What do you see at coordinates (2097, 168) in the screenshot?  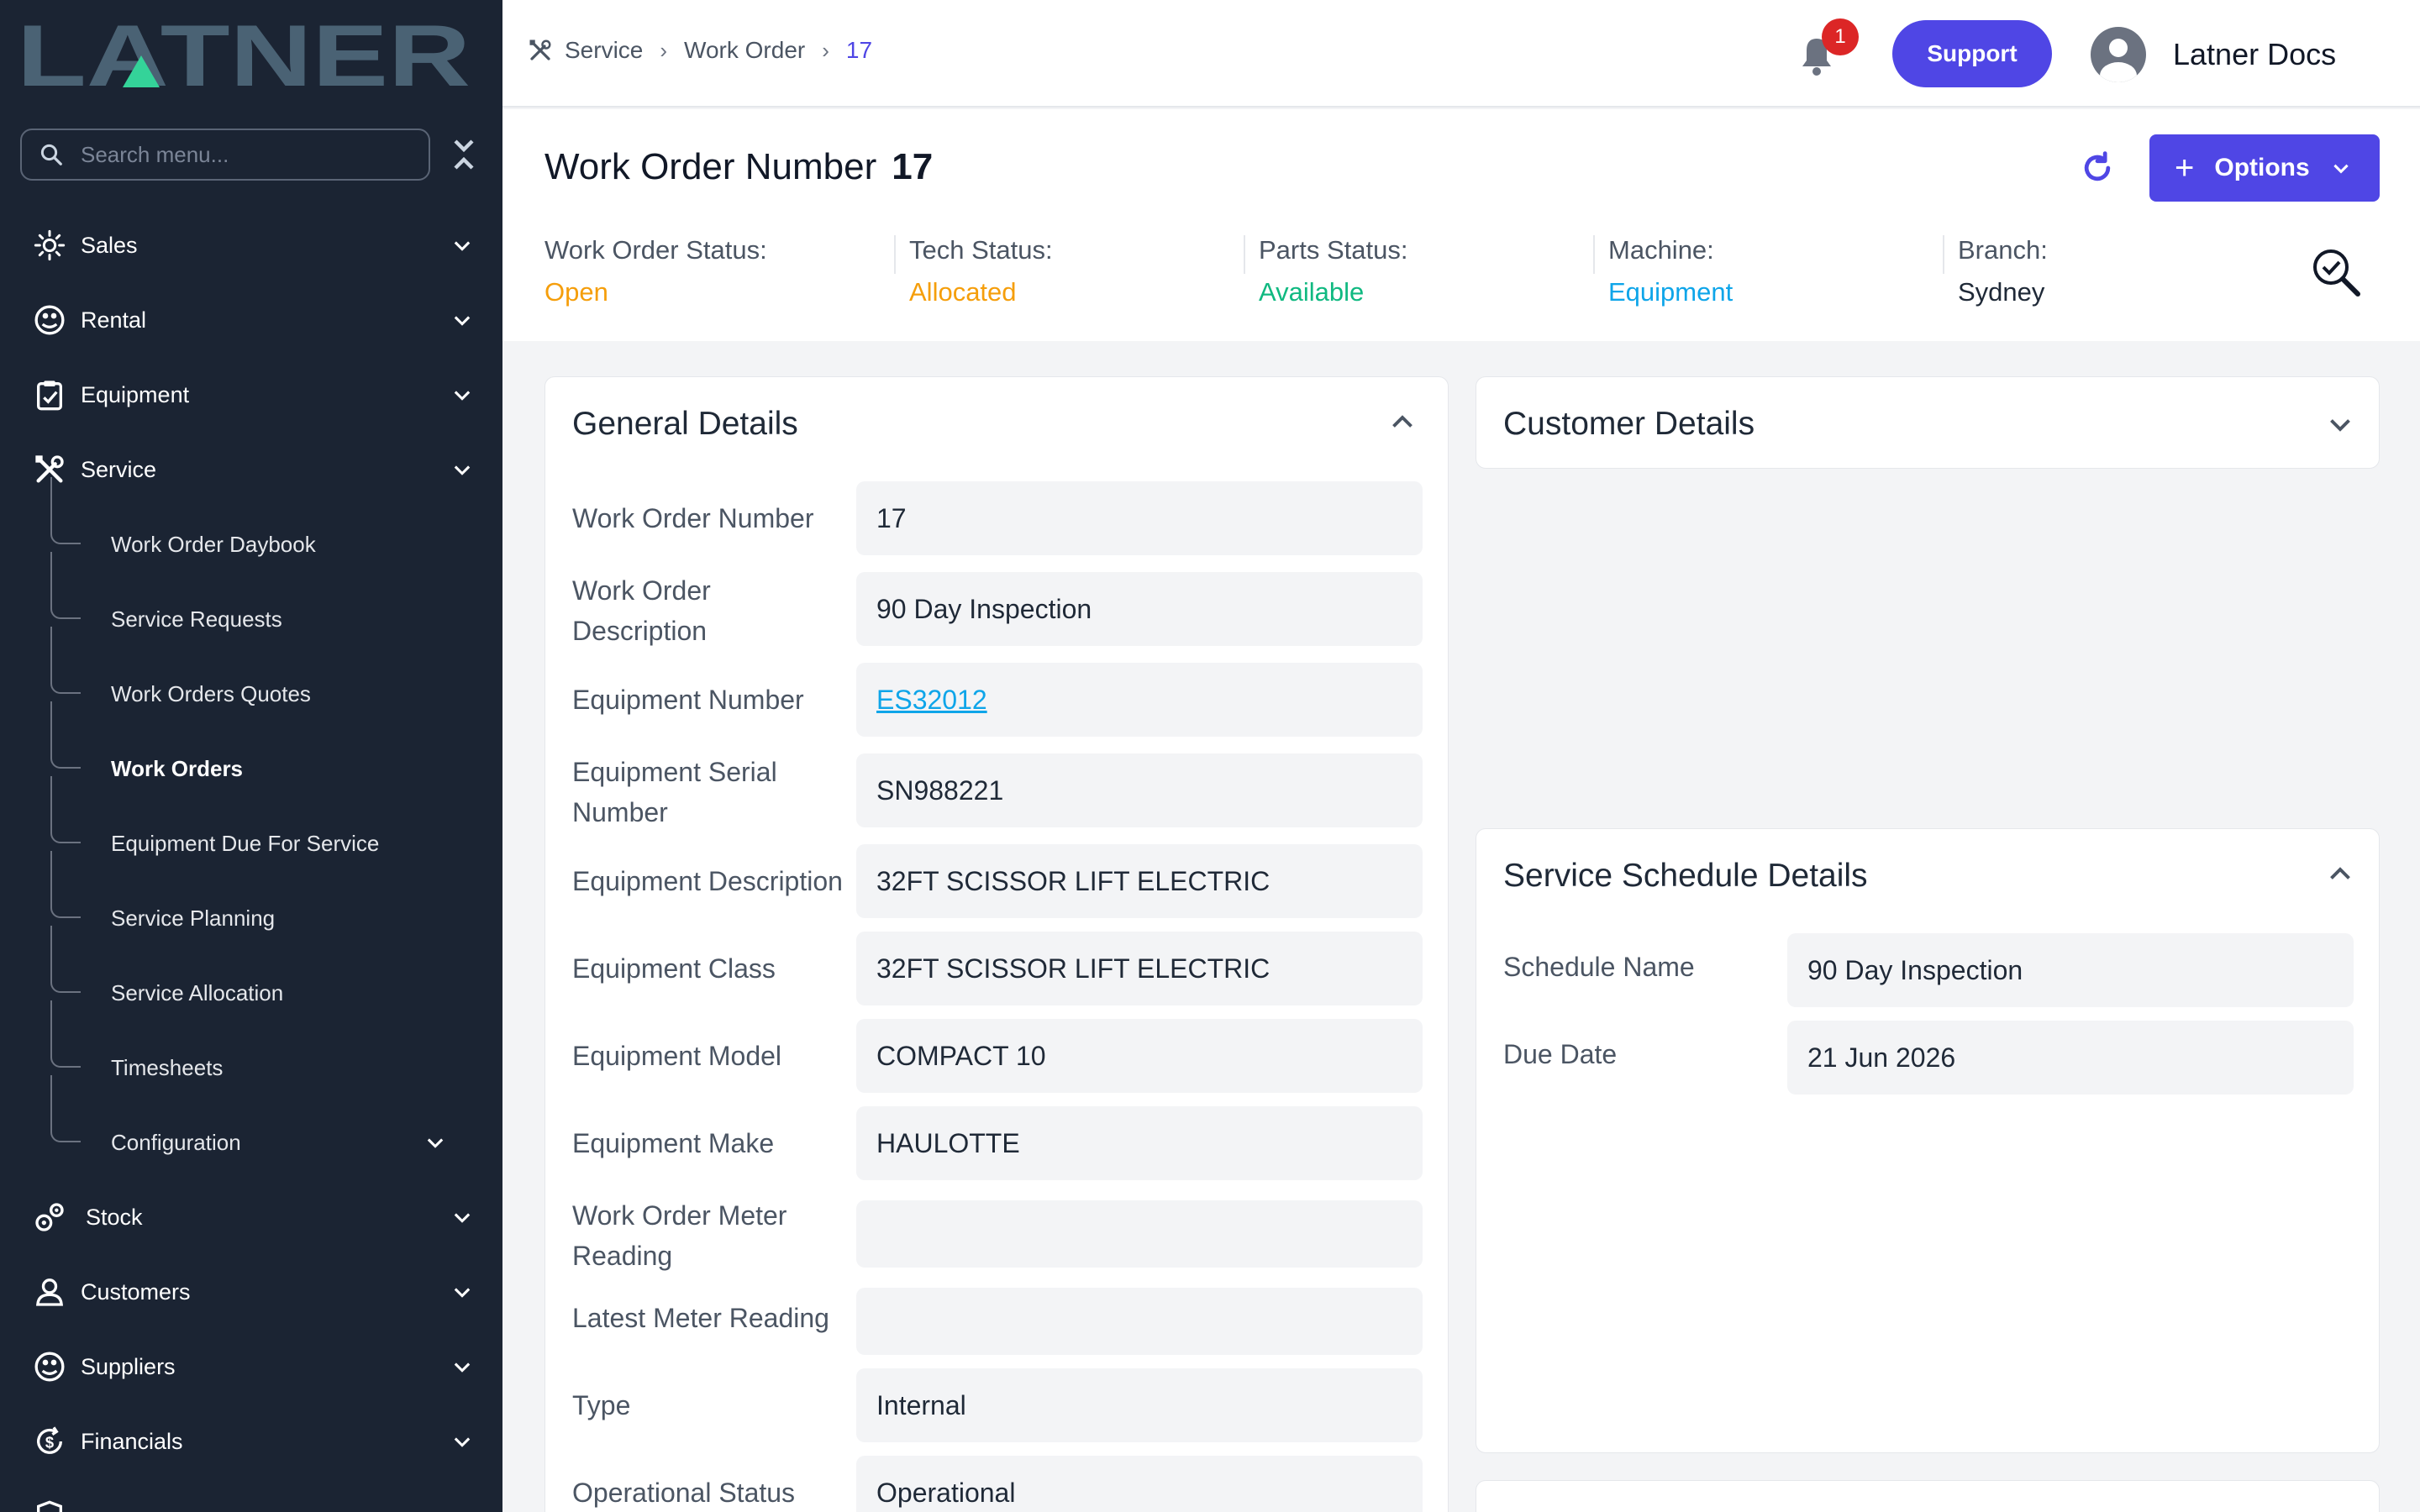 I see `refresh-icon` at bounding box center [2097, 168].